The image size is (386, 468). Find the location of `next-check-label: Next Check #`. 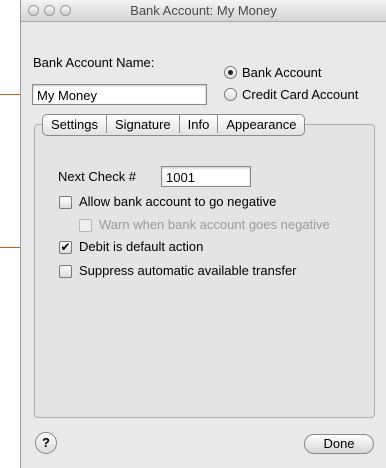

next-check-label: Next Check # is located at coordinates (97, 176).